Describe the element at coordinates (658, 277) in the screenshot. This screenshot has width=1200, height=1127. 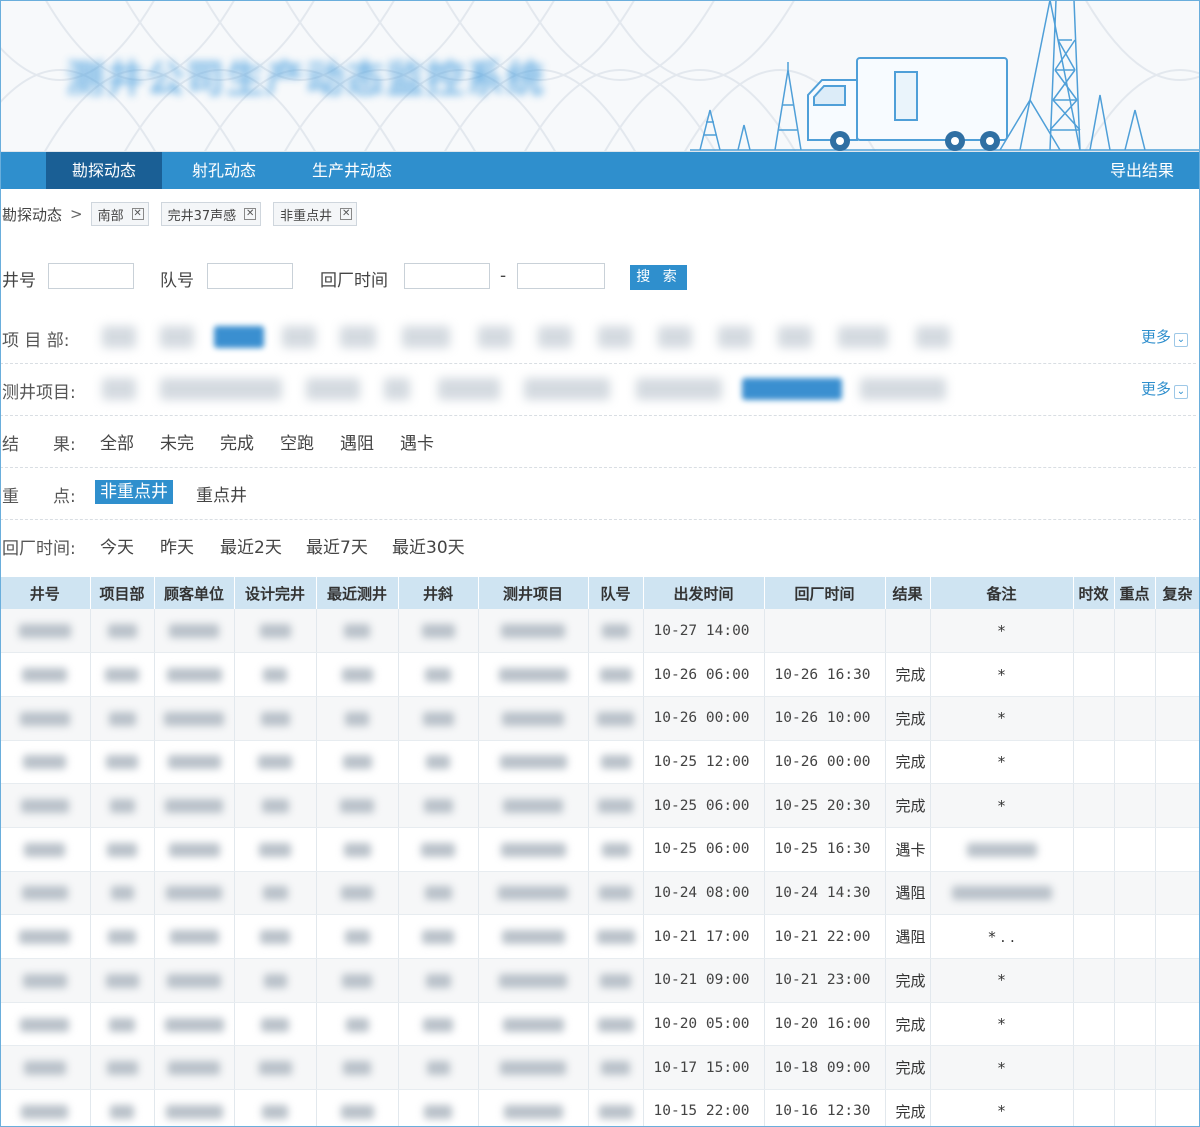
I see `search-button: 搜 索` at that location.